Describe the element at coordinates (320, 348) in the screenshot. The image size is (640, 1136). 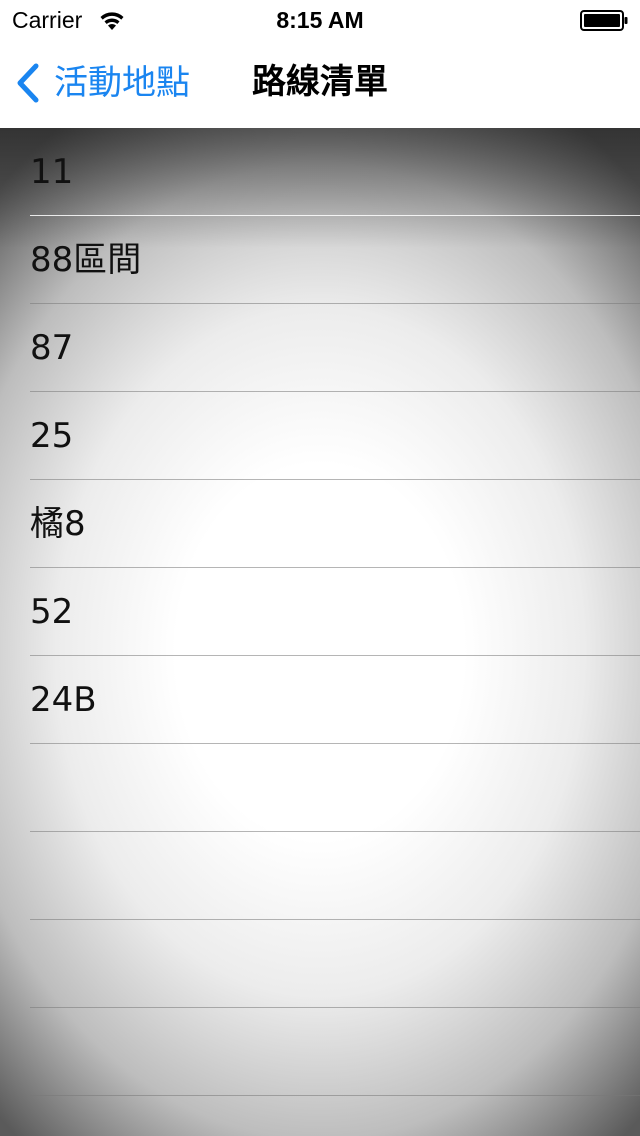
I see `route-row: 87` at that location.